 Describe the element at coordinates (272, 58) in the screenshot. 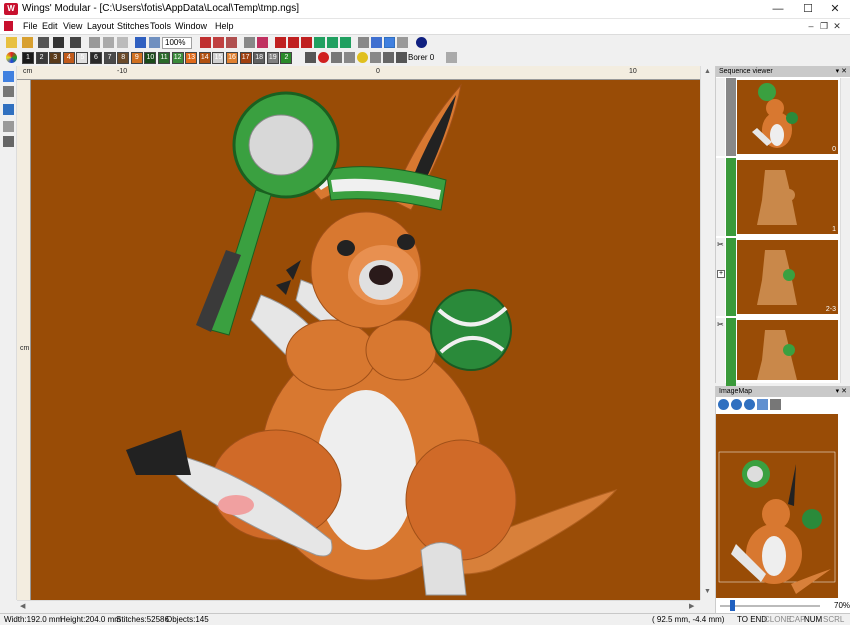

I see `color-swatch-button: 19` at that location.